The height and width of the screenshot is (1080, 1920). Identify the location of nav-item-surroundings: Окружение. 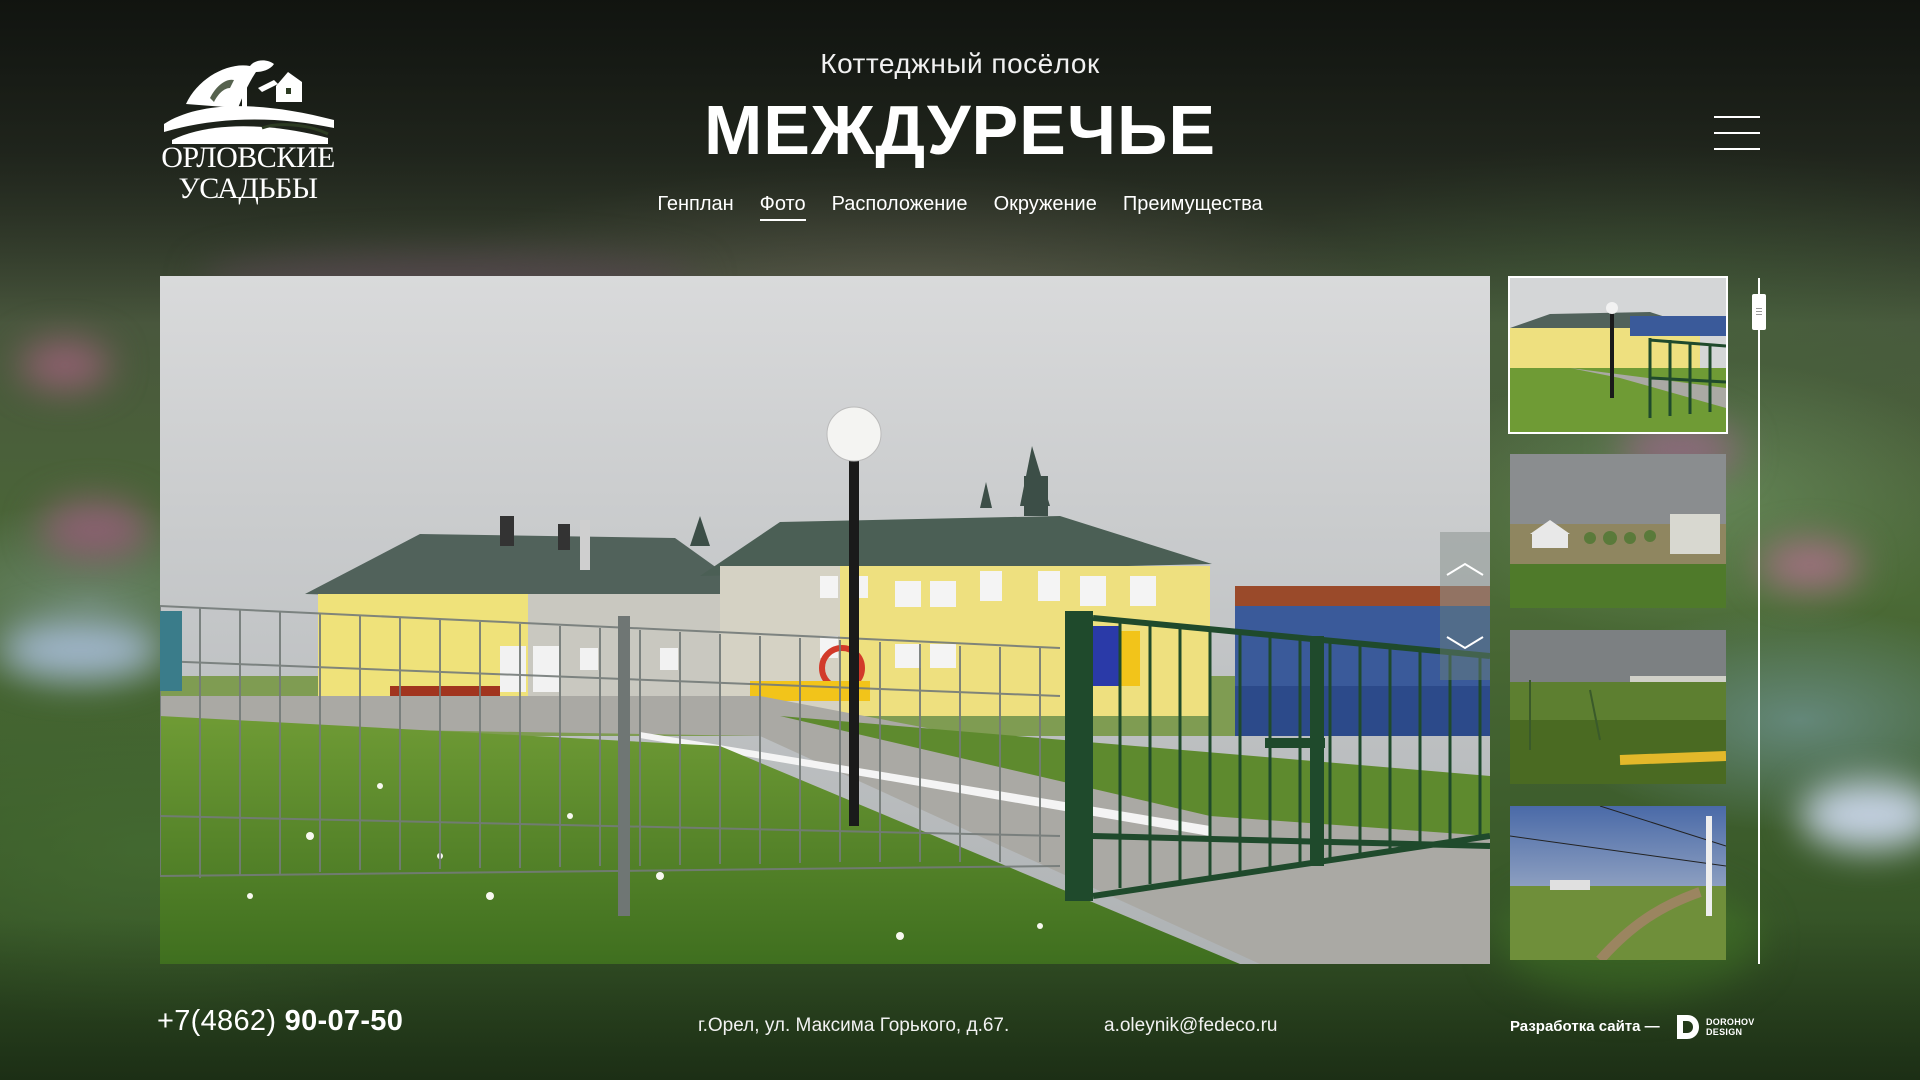
(1045, 207).